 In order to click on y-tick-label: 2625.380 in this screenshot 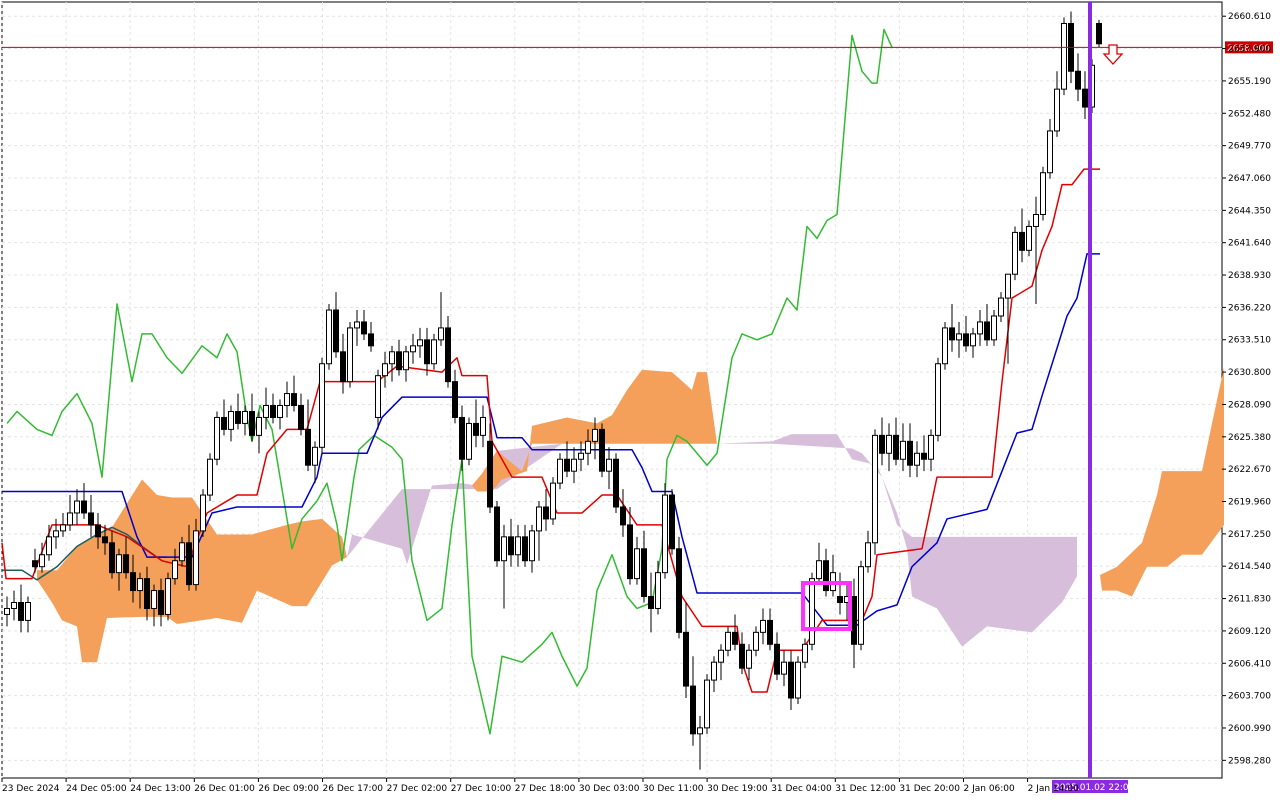, I will do `click(1249, 438)`.